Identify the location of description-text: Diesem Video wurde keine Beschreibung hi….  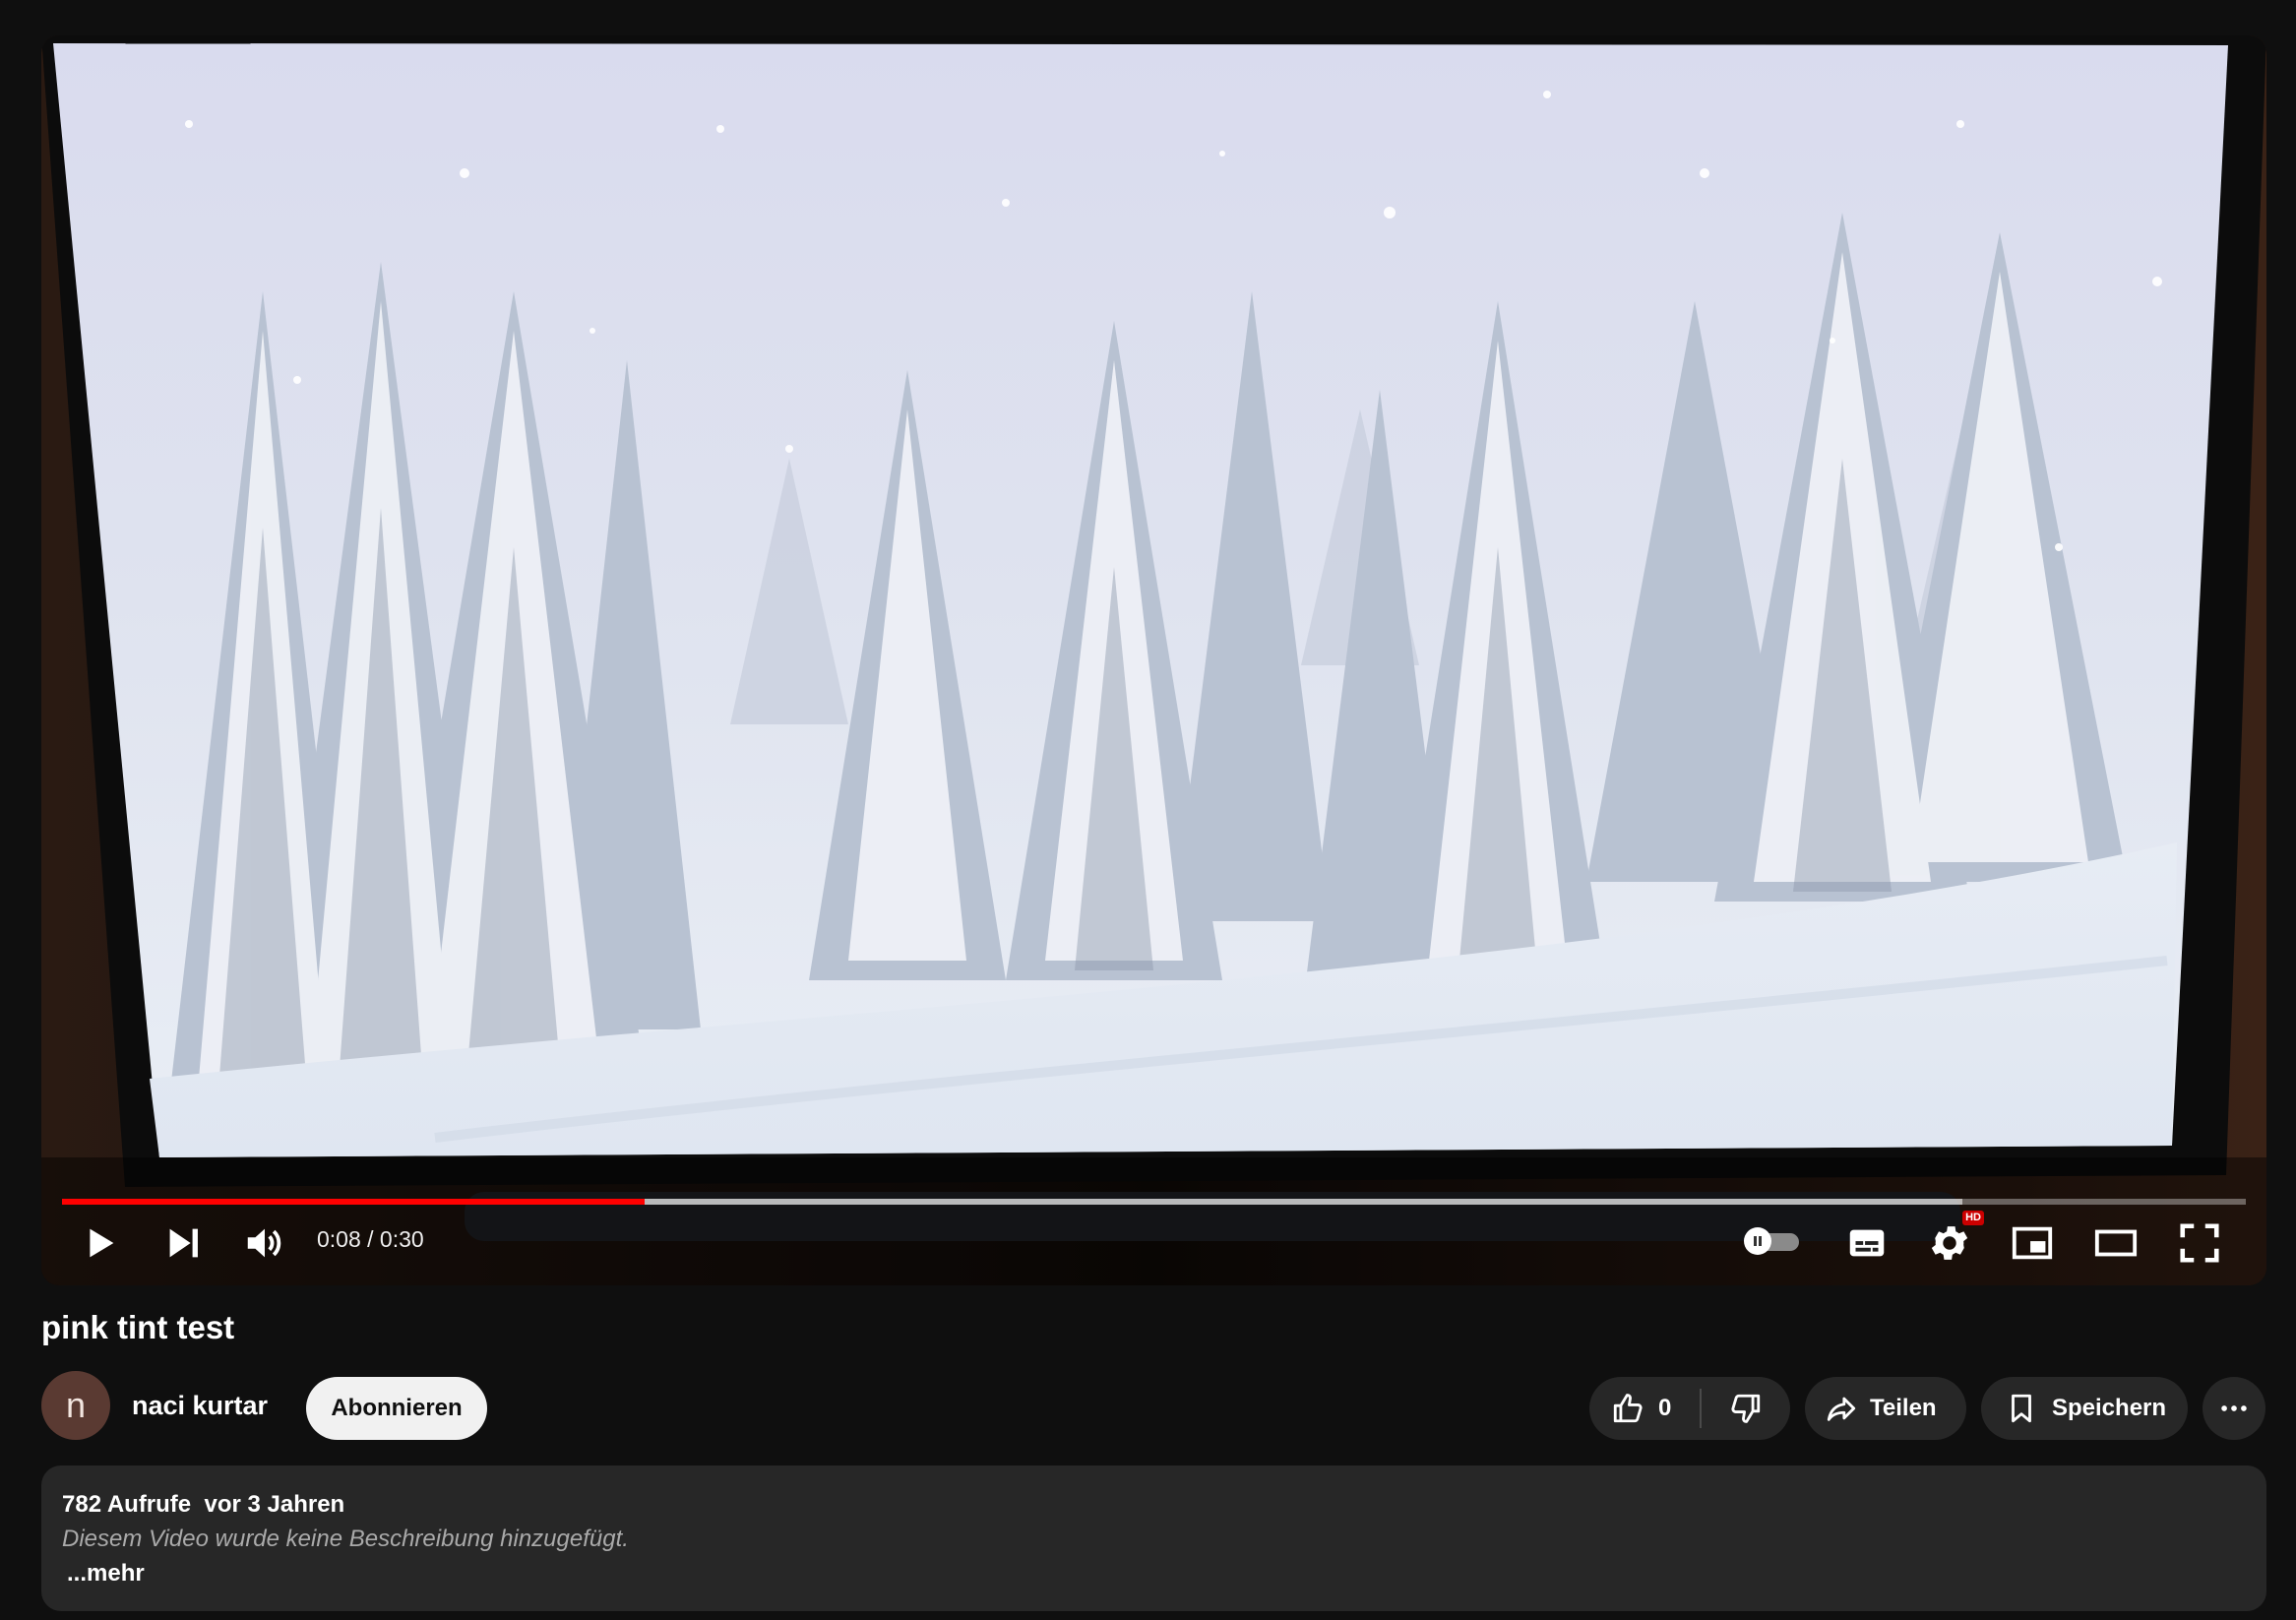
(345, 1539).